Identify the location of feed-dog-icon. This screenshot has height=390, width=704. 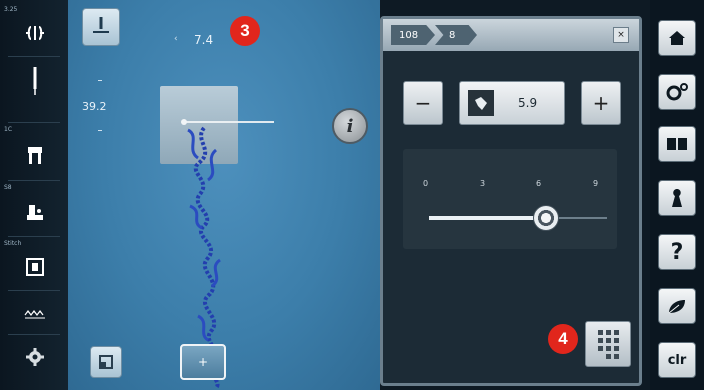
(35, 213).